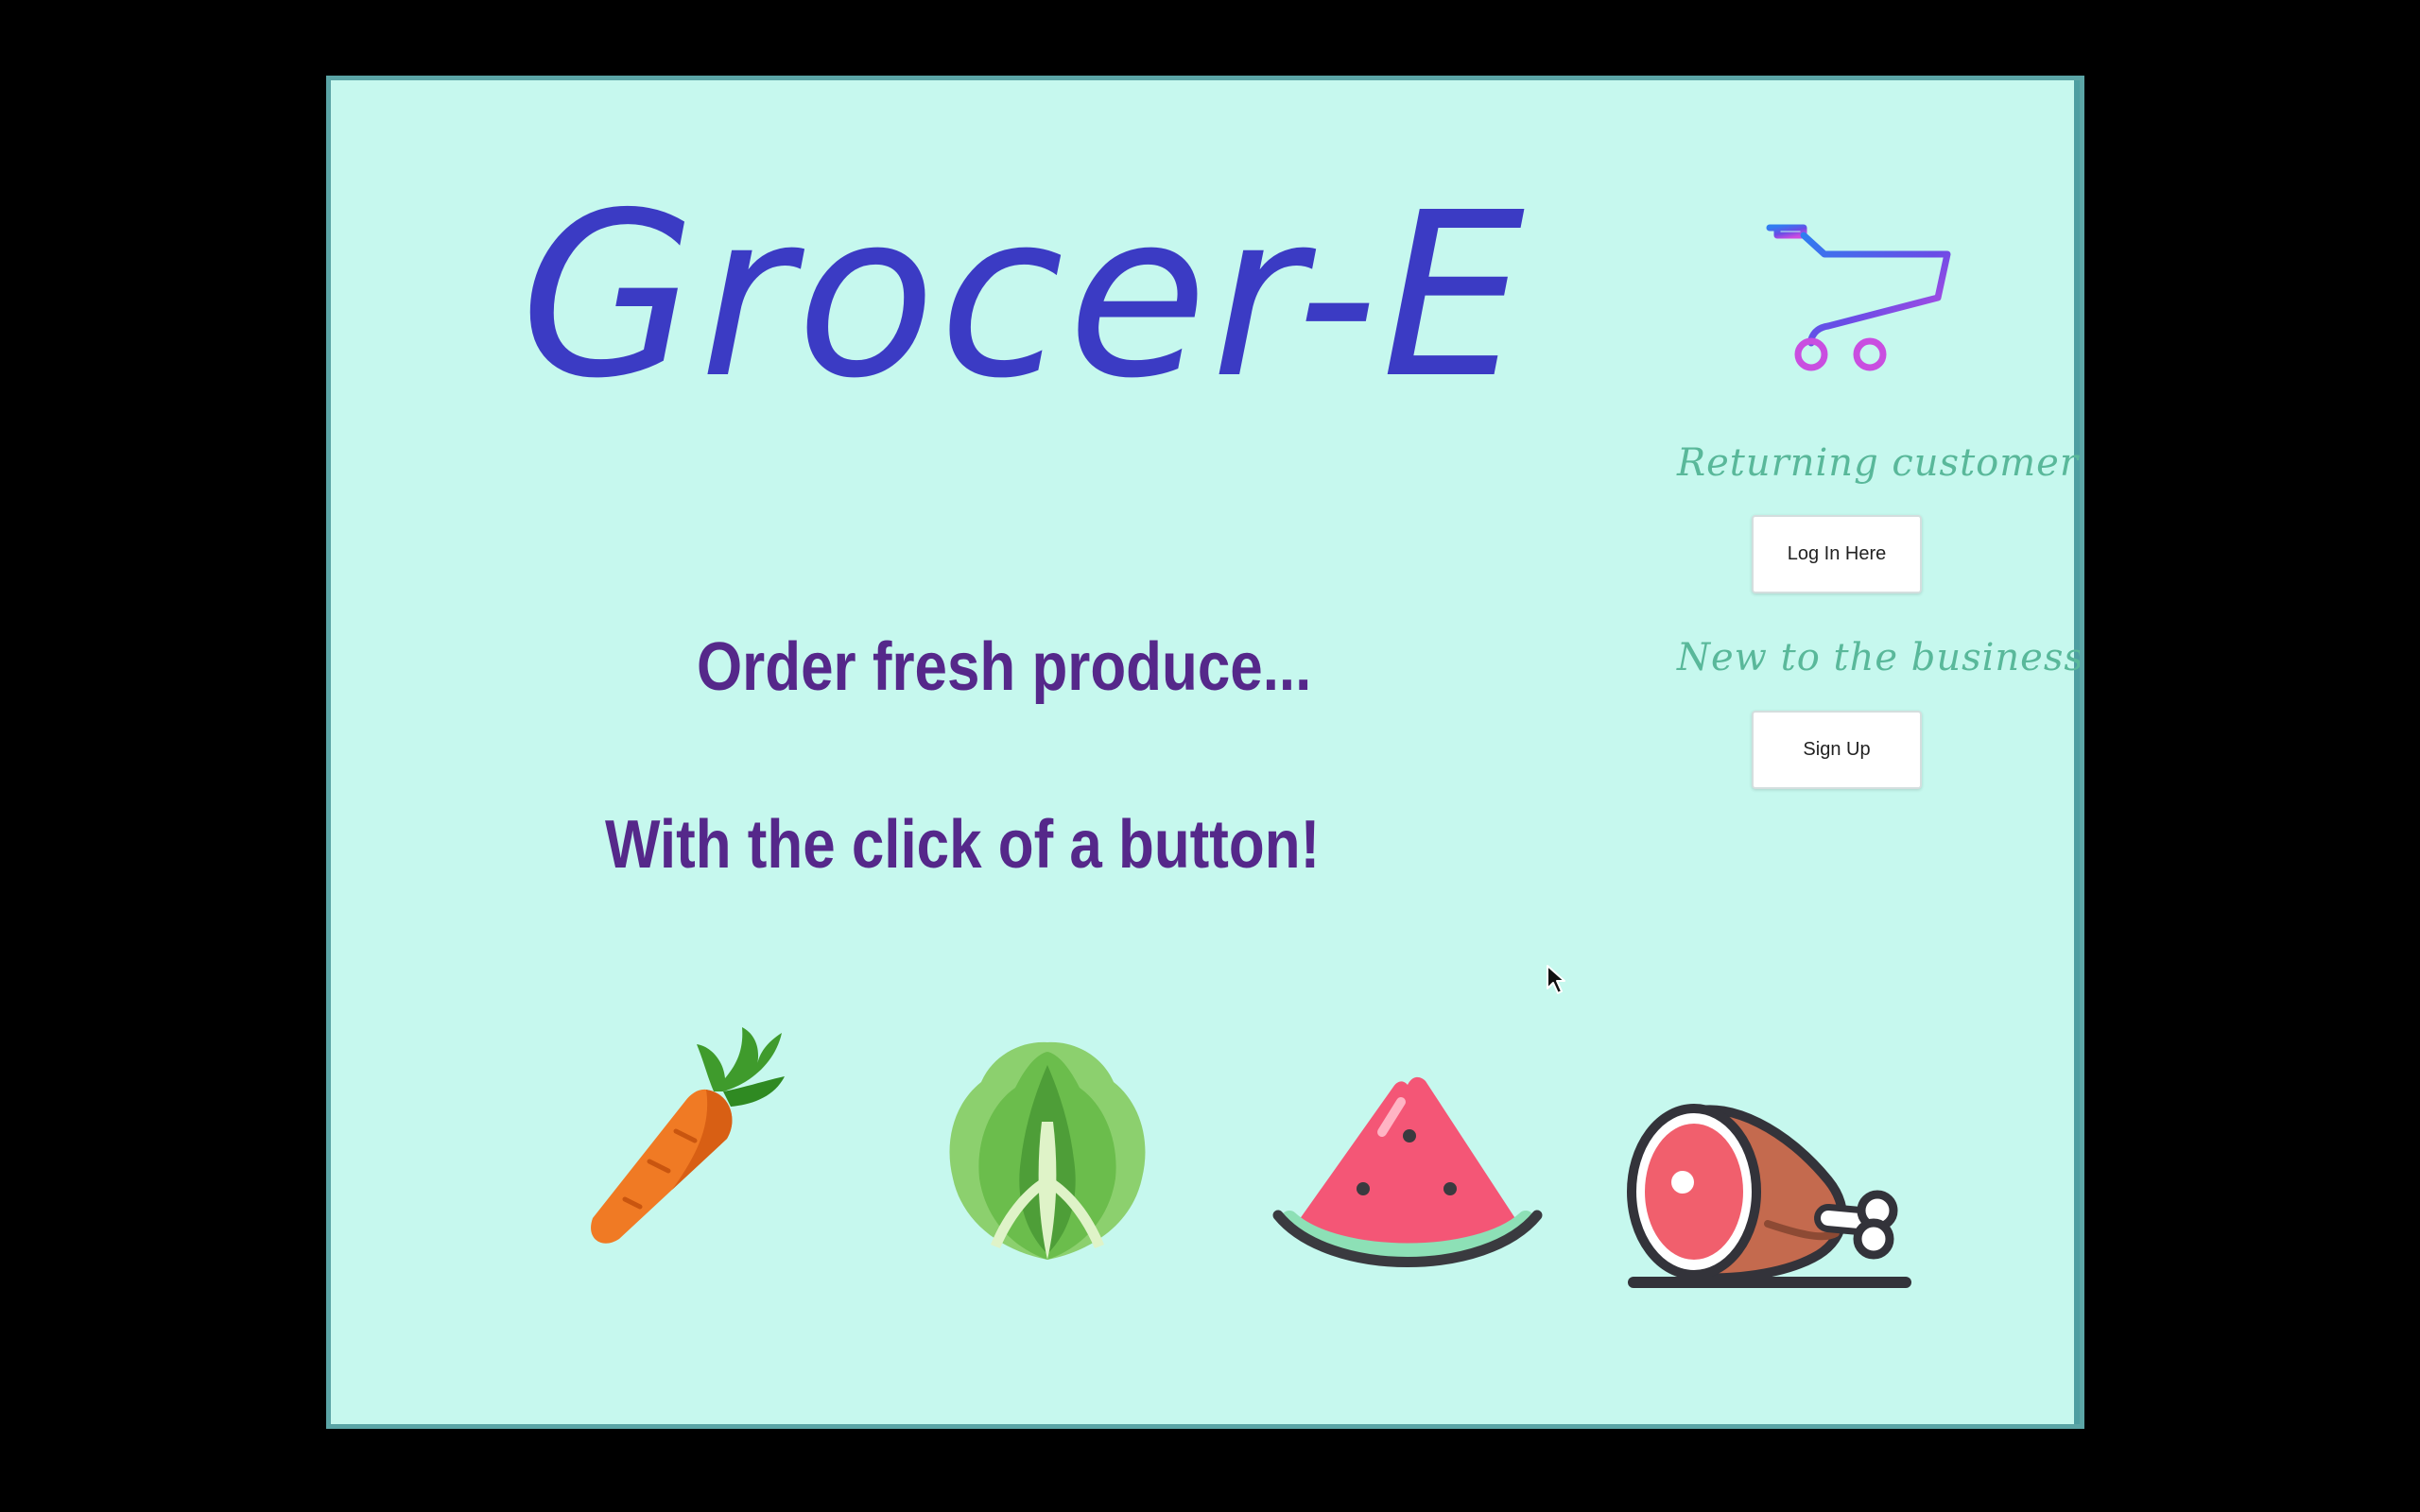 The image size is (2420, 1512). What do you see at coordinates (1858, 297) in the screenshot?
I see `shopping-cart-icon` at bounding box center [1858, 297].